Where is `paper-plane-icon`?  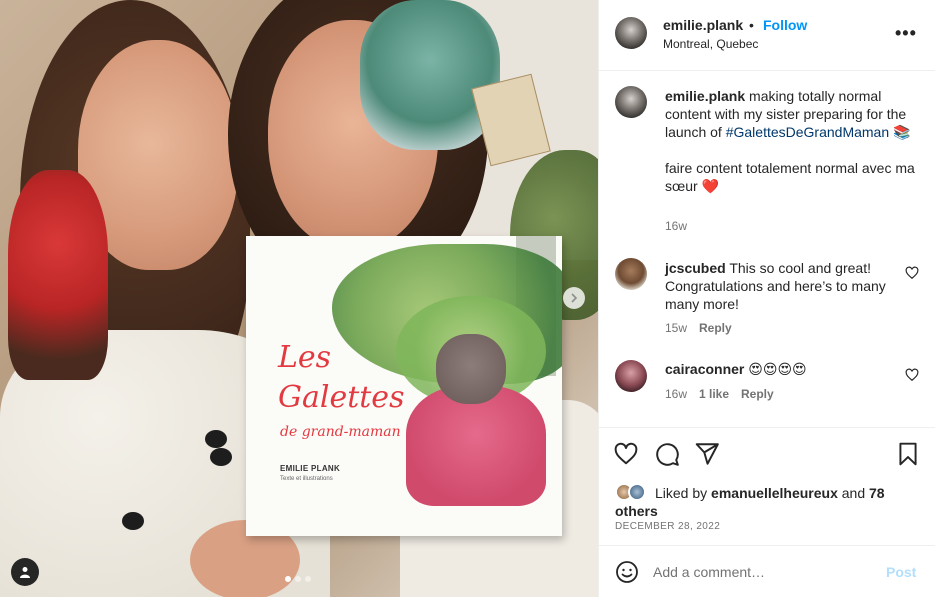
paper-plane-icon is located at coordinates (707, 454).